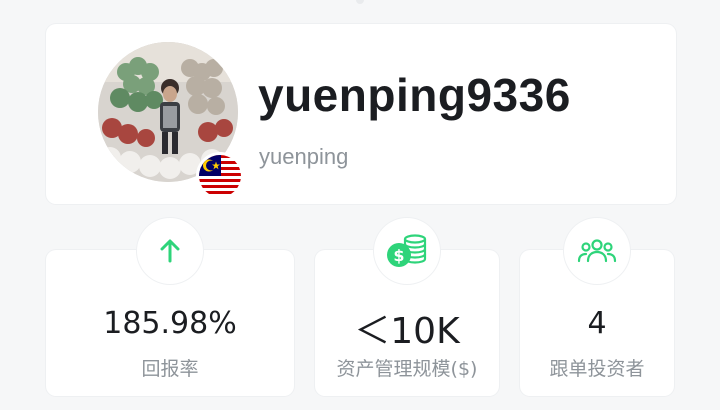 The image size is (720, 410). I want to click on return-rate-value: 185.98%, so click(170, 323).